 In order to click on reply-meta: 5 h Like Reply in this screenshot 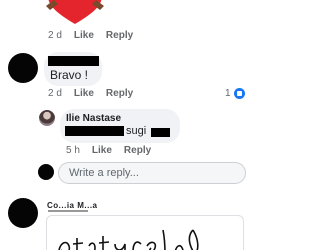, I will do `click(108, 150)`.